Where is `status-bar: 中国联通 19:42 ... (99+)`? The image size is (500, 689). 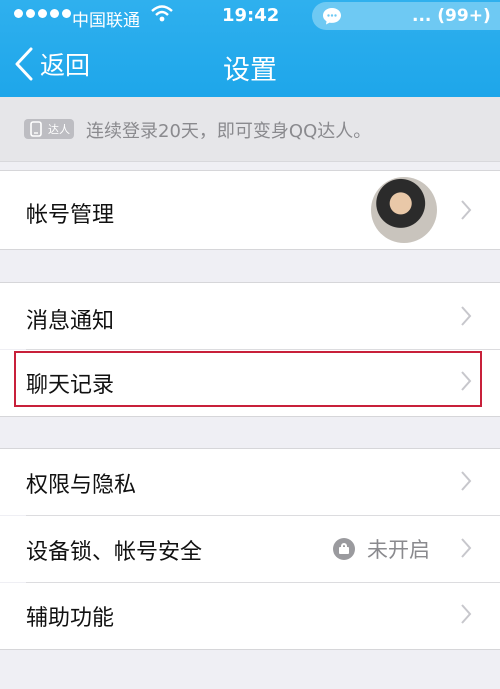 status-bar: 中国联通 19:42 ... (99+) is located at coordinates (250, 17).